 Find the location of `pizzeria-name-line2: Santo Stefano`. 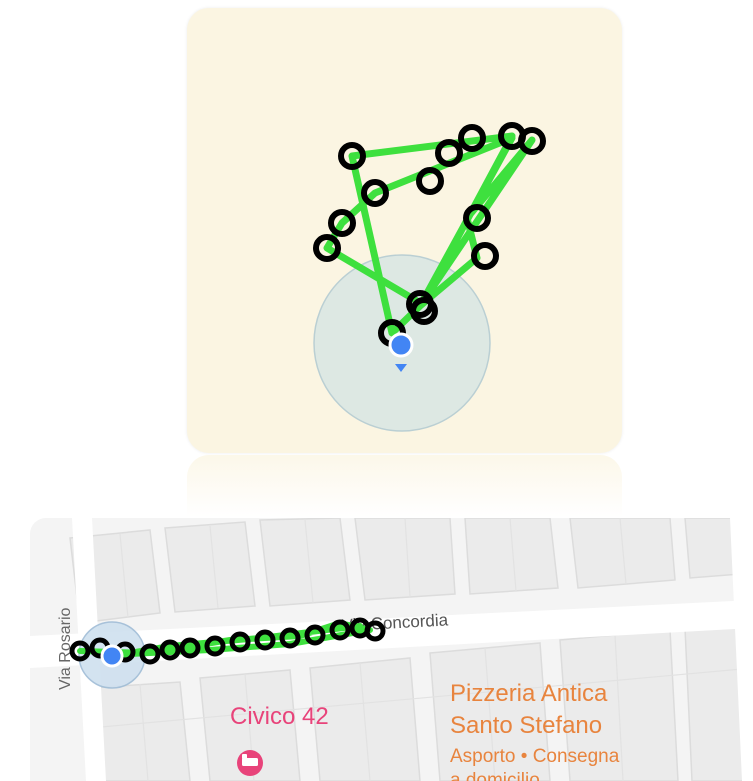

pizzeria-name-line2: Santo Stefano is located at coordinates (526, 725).